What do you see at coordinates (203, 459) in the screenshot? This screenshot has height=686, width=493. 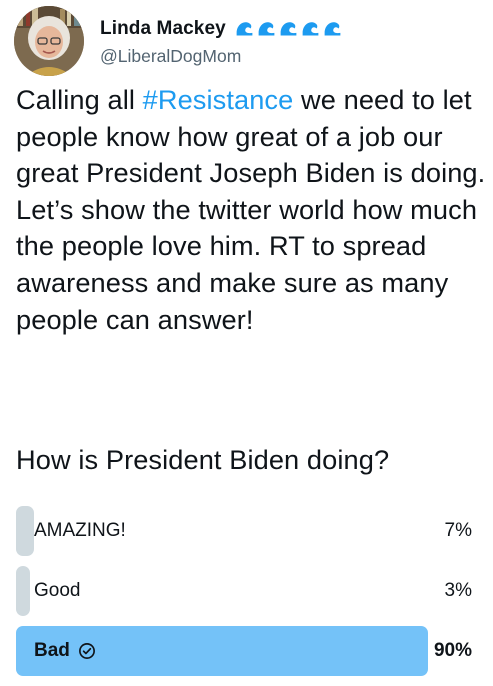 I see `poll-question: How is President Biden doing?` at bounding box center [203, 459].